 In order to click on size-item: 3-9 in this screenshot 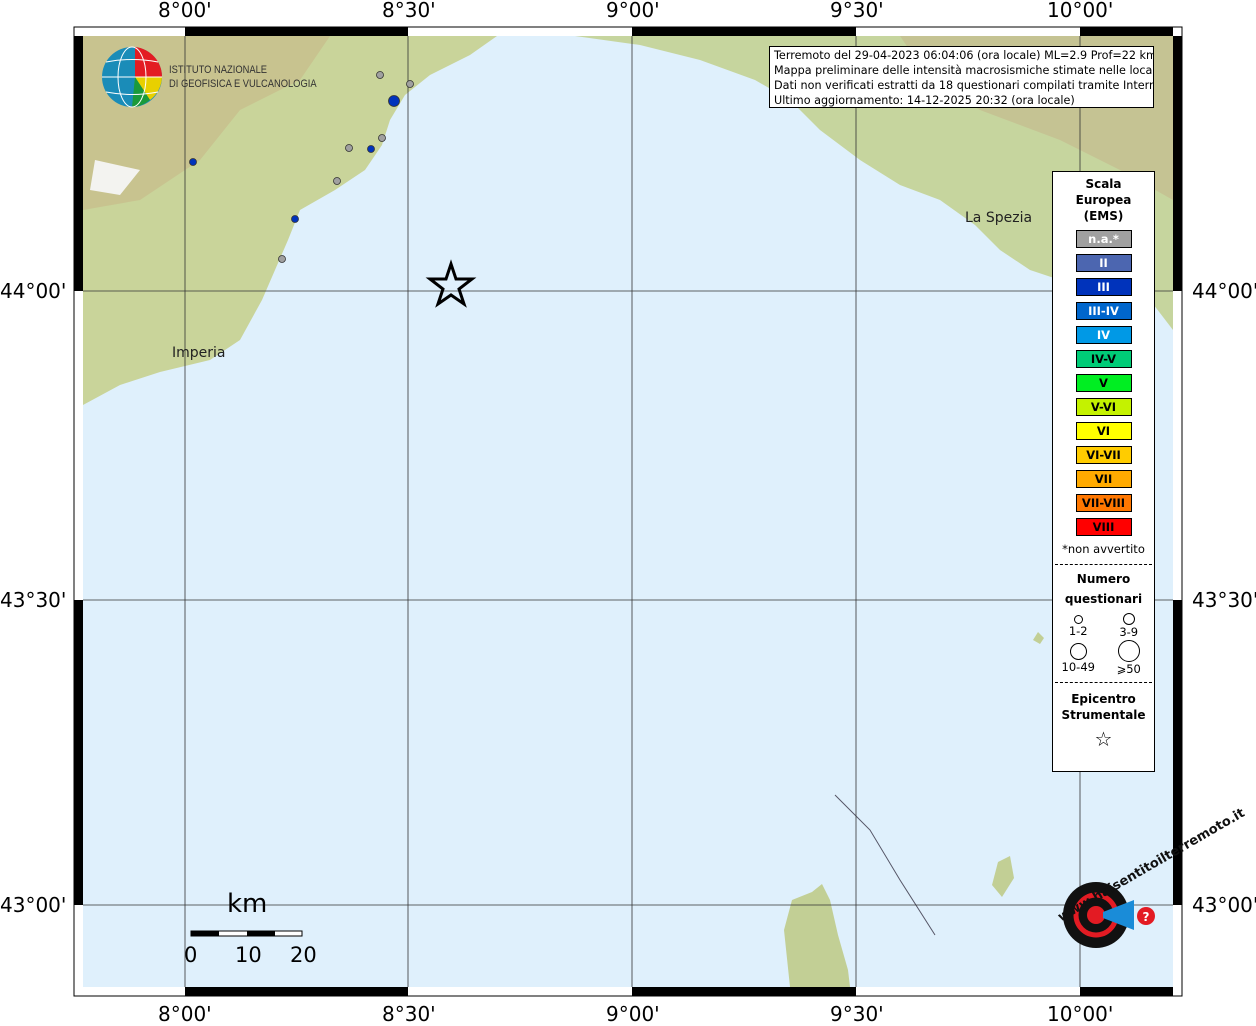, I will do `click(1129, 626)`.